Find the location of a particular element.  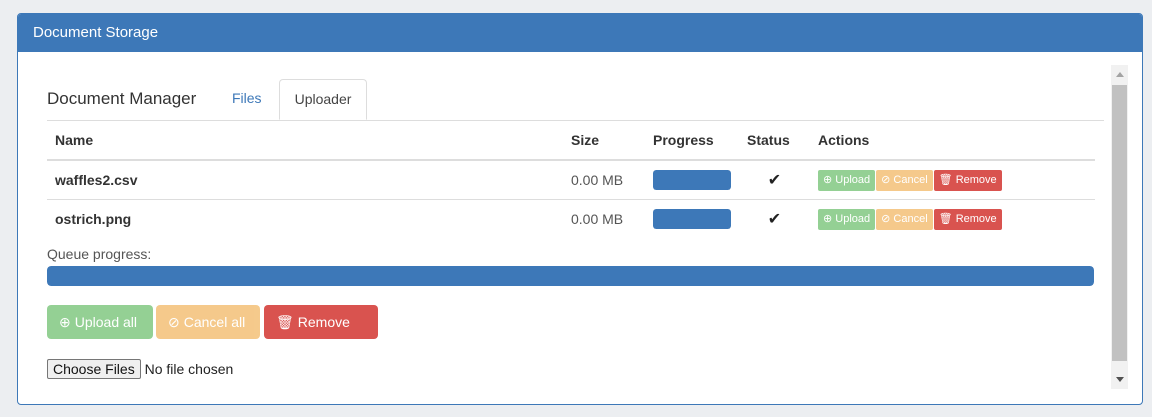

file-name: ostrich.png is located at coordinates (305, 218).